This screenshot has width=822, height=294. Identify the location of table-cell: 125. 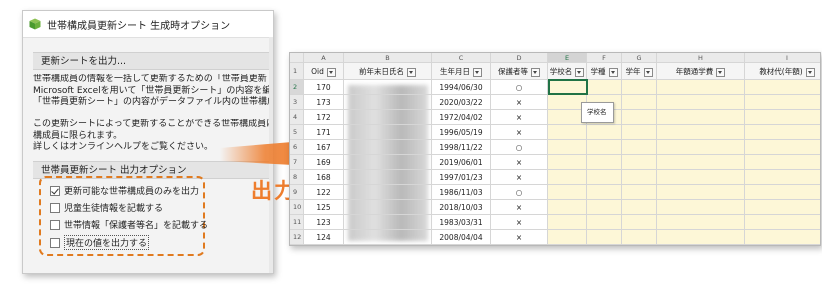
(324, 207).